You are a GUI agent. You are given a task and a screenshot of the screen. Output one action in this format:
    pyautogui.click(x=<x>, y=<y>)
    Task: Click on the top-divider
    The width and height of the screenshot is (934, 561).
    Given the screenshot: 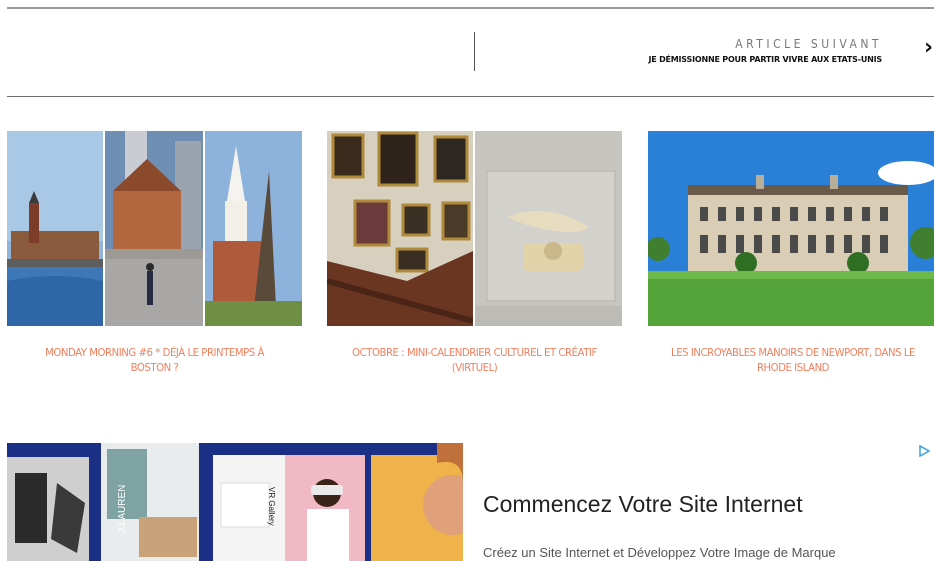 What is the action you would take?
    pyautogui.click(x=470, y=8)
    